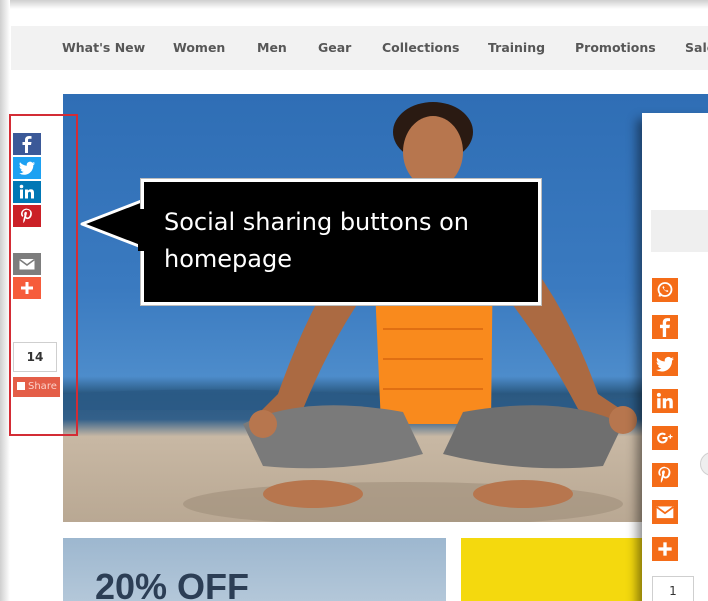 Image resolution: width=708 pixels, height=601 pixels. What do you see at coordinates (516, 47) in the screenshot?
I see `nav-item-training: Training` at bounding box center [516, 47].